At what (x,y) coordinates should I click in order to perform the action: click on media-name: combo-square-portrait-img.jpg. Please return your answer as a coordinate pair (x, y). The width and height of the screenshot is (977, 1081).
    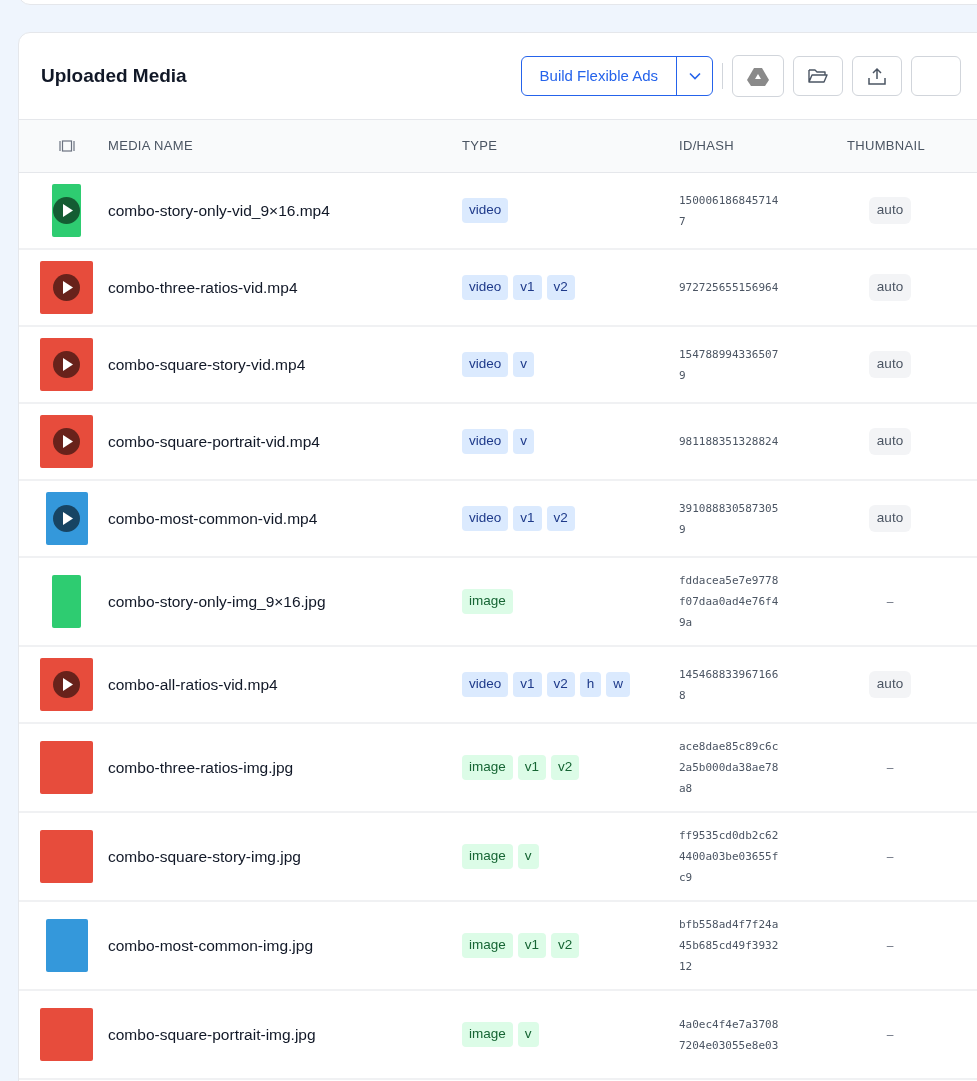
    Looking at the image, I should click on (212, 1034).